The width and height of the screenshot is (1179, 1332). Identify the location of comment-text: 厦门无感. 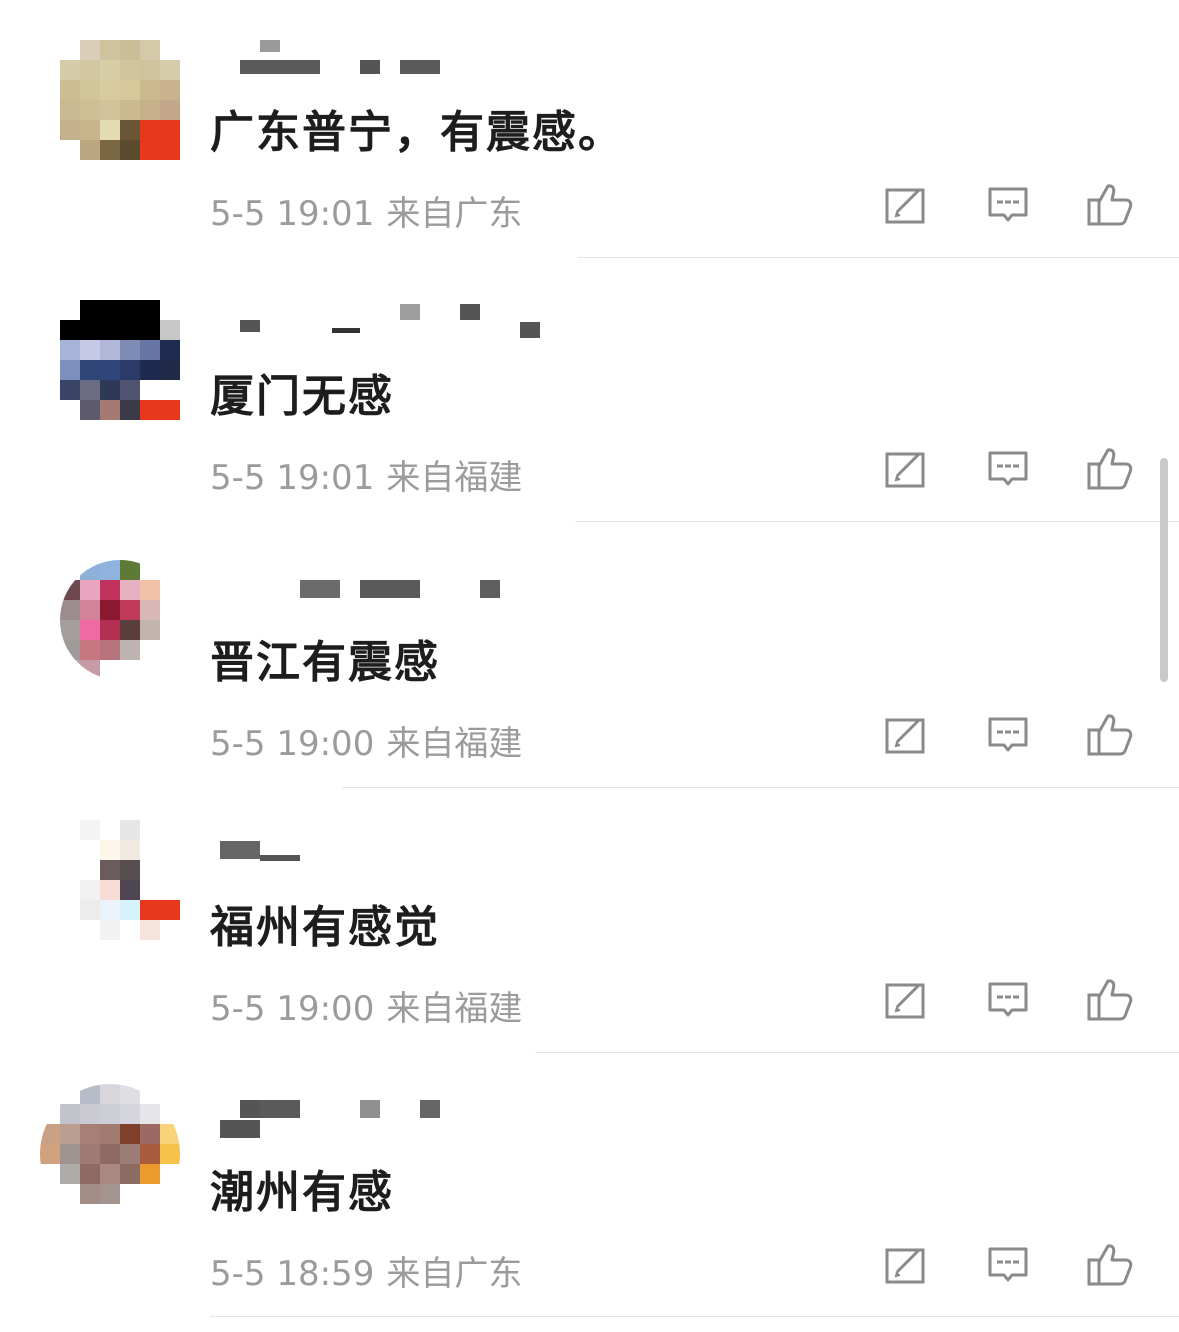
(302, 396).